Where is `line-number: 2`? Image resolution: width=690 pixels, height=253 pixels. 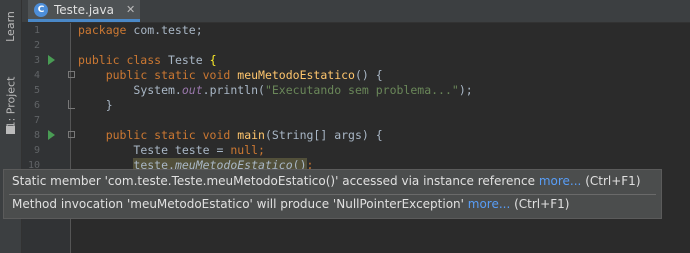 line-number: 2 is located at coordinates (36, 45).